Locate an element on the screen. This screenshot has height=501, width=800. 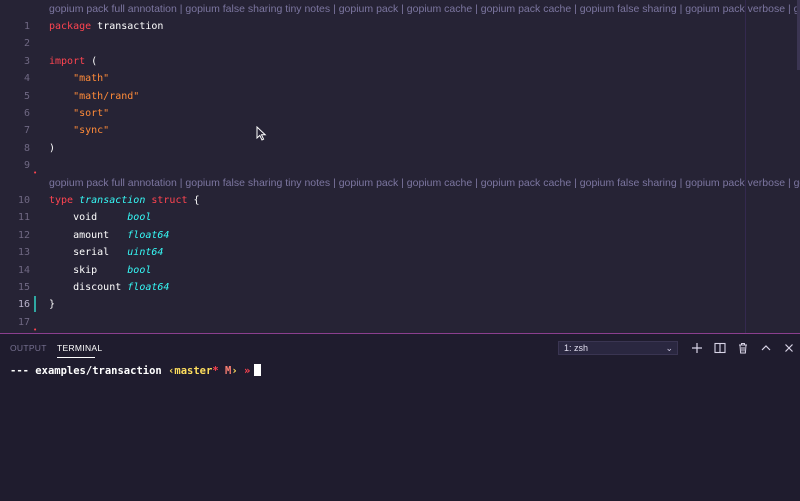
code-token: import is located at coordinates (67, 61).